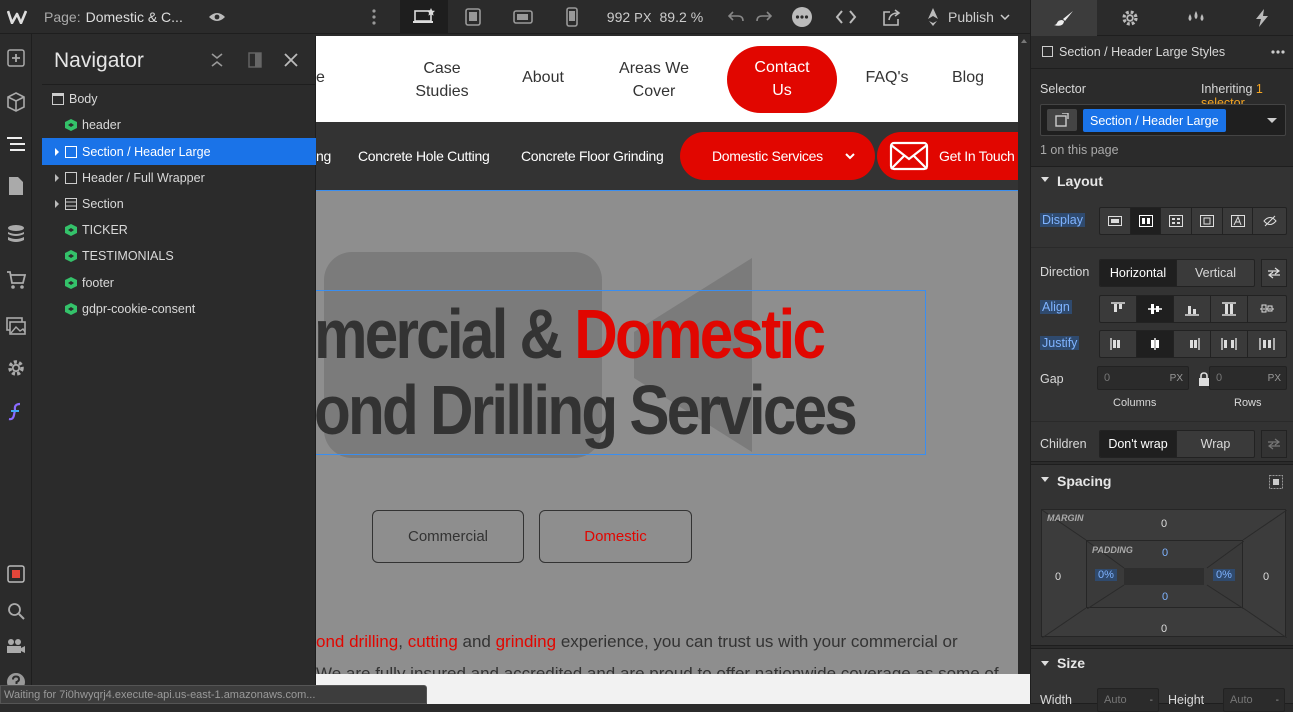 The width and height of the screenshot is (1293, 712). What do you see at coordinates (1177, 221) in the screenshot?
I see `display-grid-icon` at bounding box center [1177, 221].